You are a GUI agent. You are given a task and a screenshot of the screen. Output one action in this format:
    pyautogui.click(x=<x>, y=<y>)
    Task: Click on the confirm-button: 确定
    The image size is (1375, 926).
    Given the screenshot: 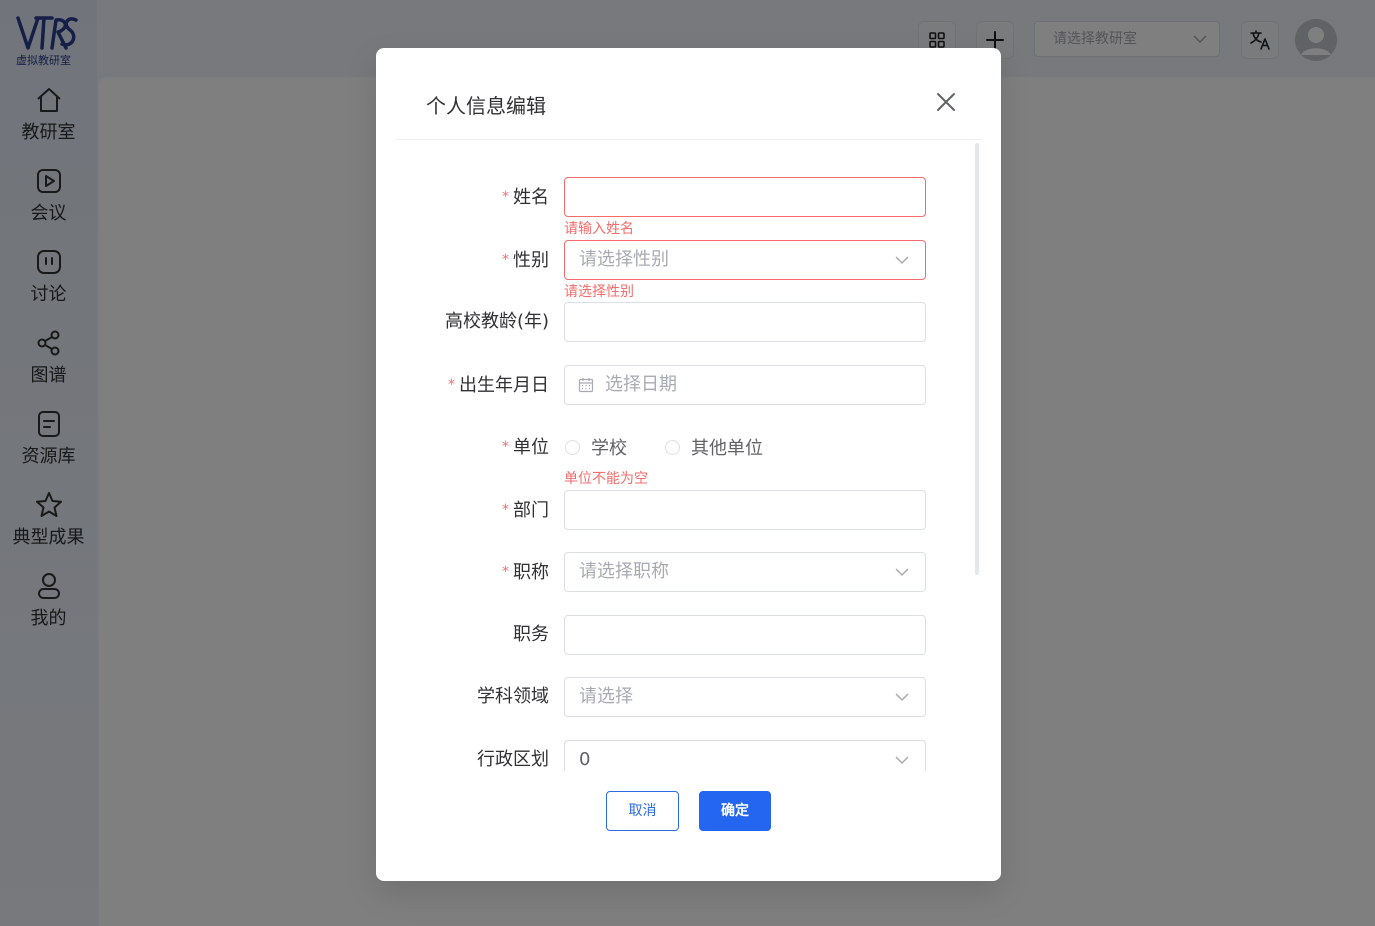 What is the action you would take?
    pyautogui.click(x=735, y=811)
    